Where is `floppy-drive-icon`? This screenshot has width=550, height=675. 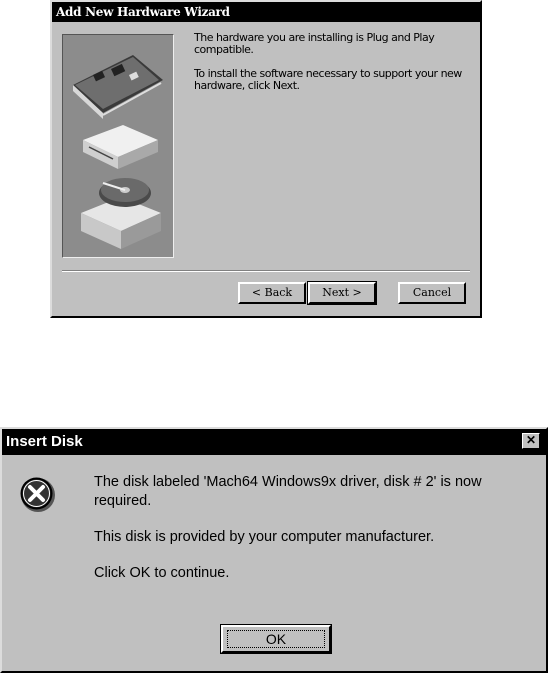
floppy-drive-icon is located at coordinates (120, 147).